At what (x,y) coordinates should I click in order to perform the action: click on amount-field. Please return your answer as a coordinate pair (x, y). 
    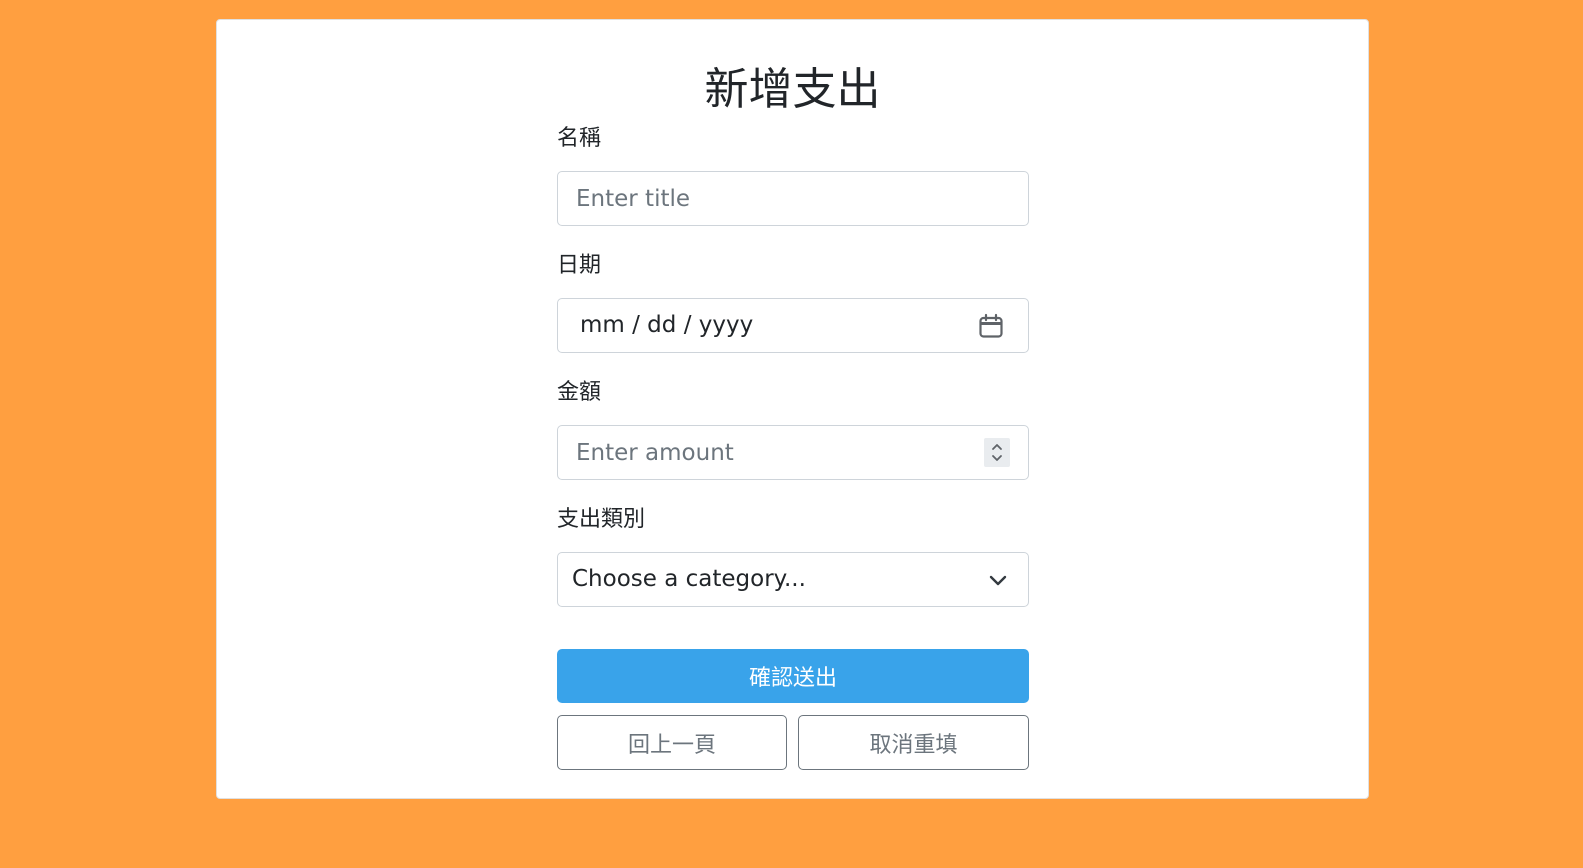
    Looking at the image, I should click on (793, 452).